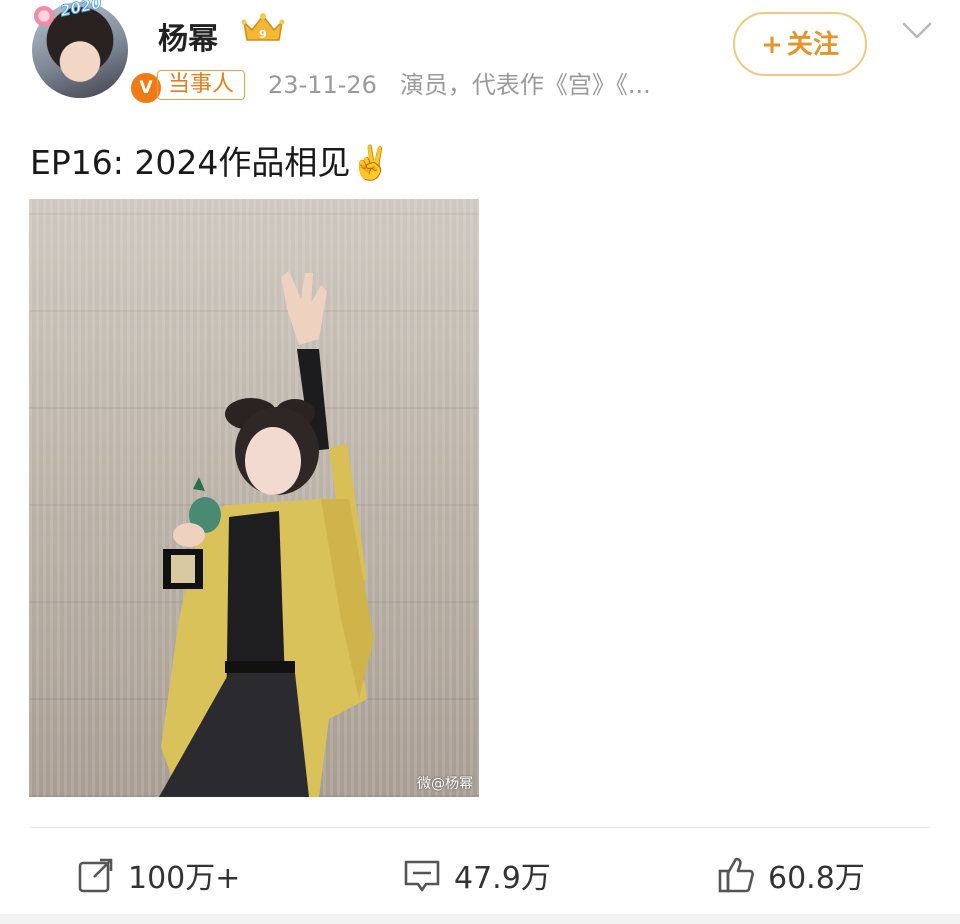 The height and width of the screenshot is (924, 960). What do you see at coordinates (211, 162) in the screenshot?
I see `post-text: EP16: 2024作品相见✌️` at bounding box center [211, 162].